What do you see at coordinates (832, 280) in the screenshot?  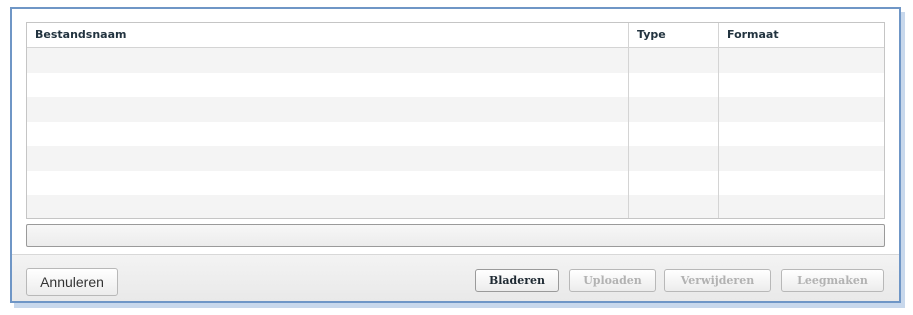 I see `clear-button: Leegmaken` at bounding box center [832, 280].